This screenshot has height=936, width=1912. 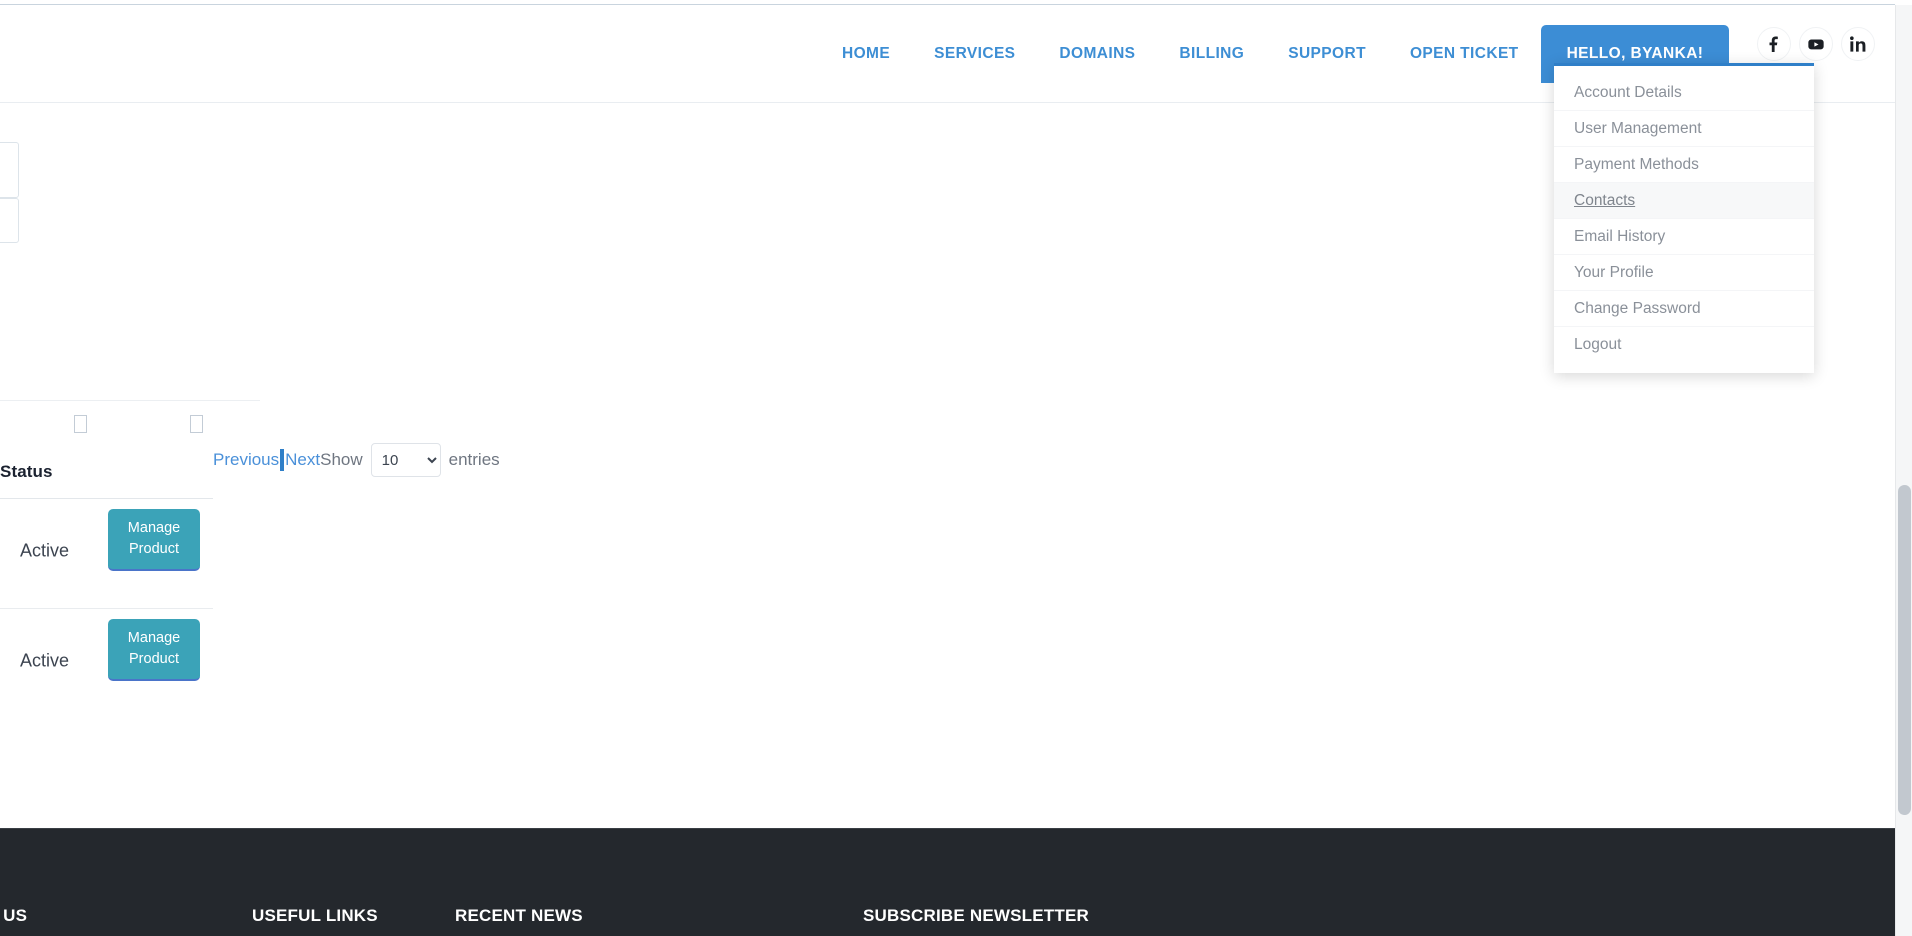 I want to click on social-links, so click(x=1816, y=44).